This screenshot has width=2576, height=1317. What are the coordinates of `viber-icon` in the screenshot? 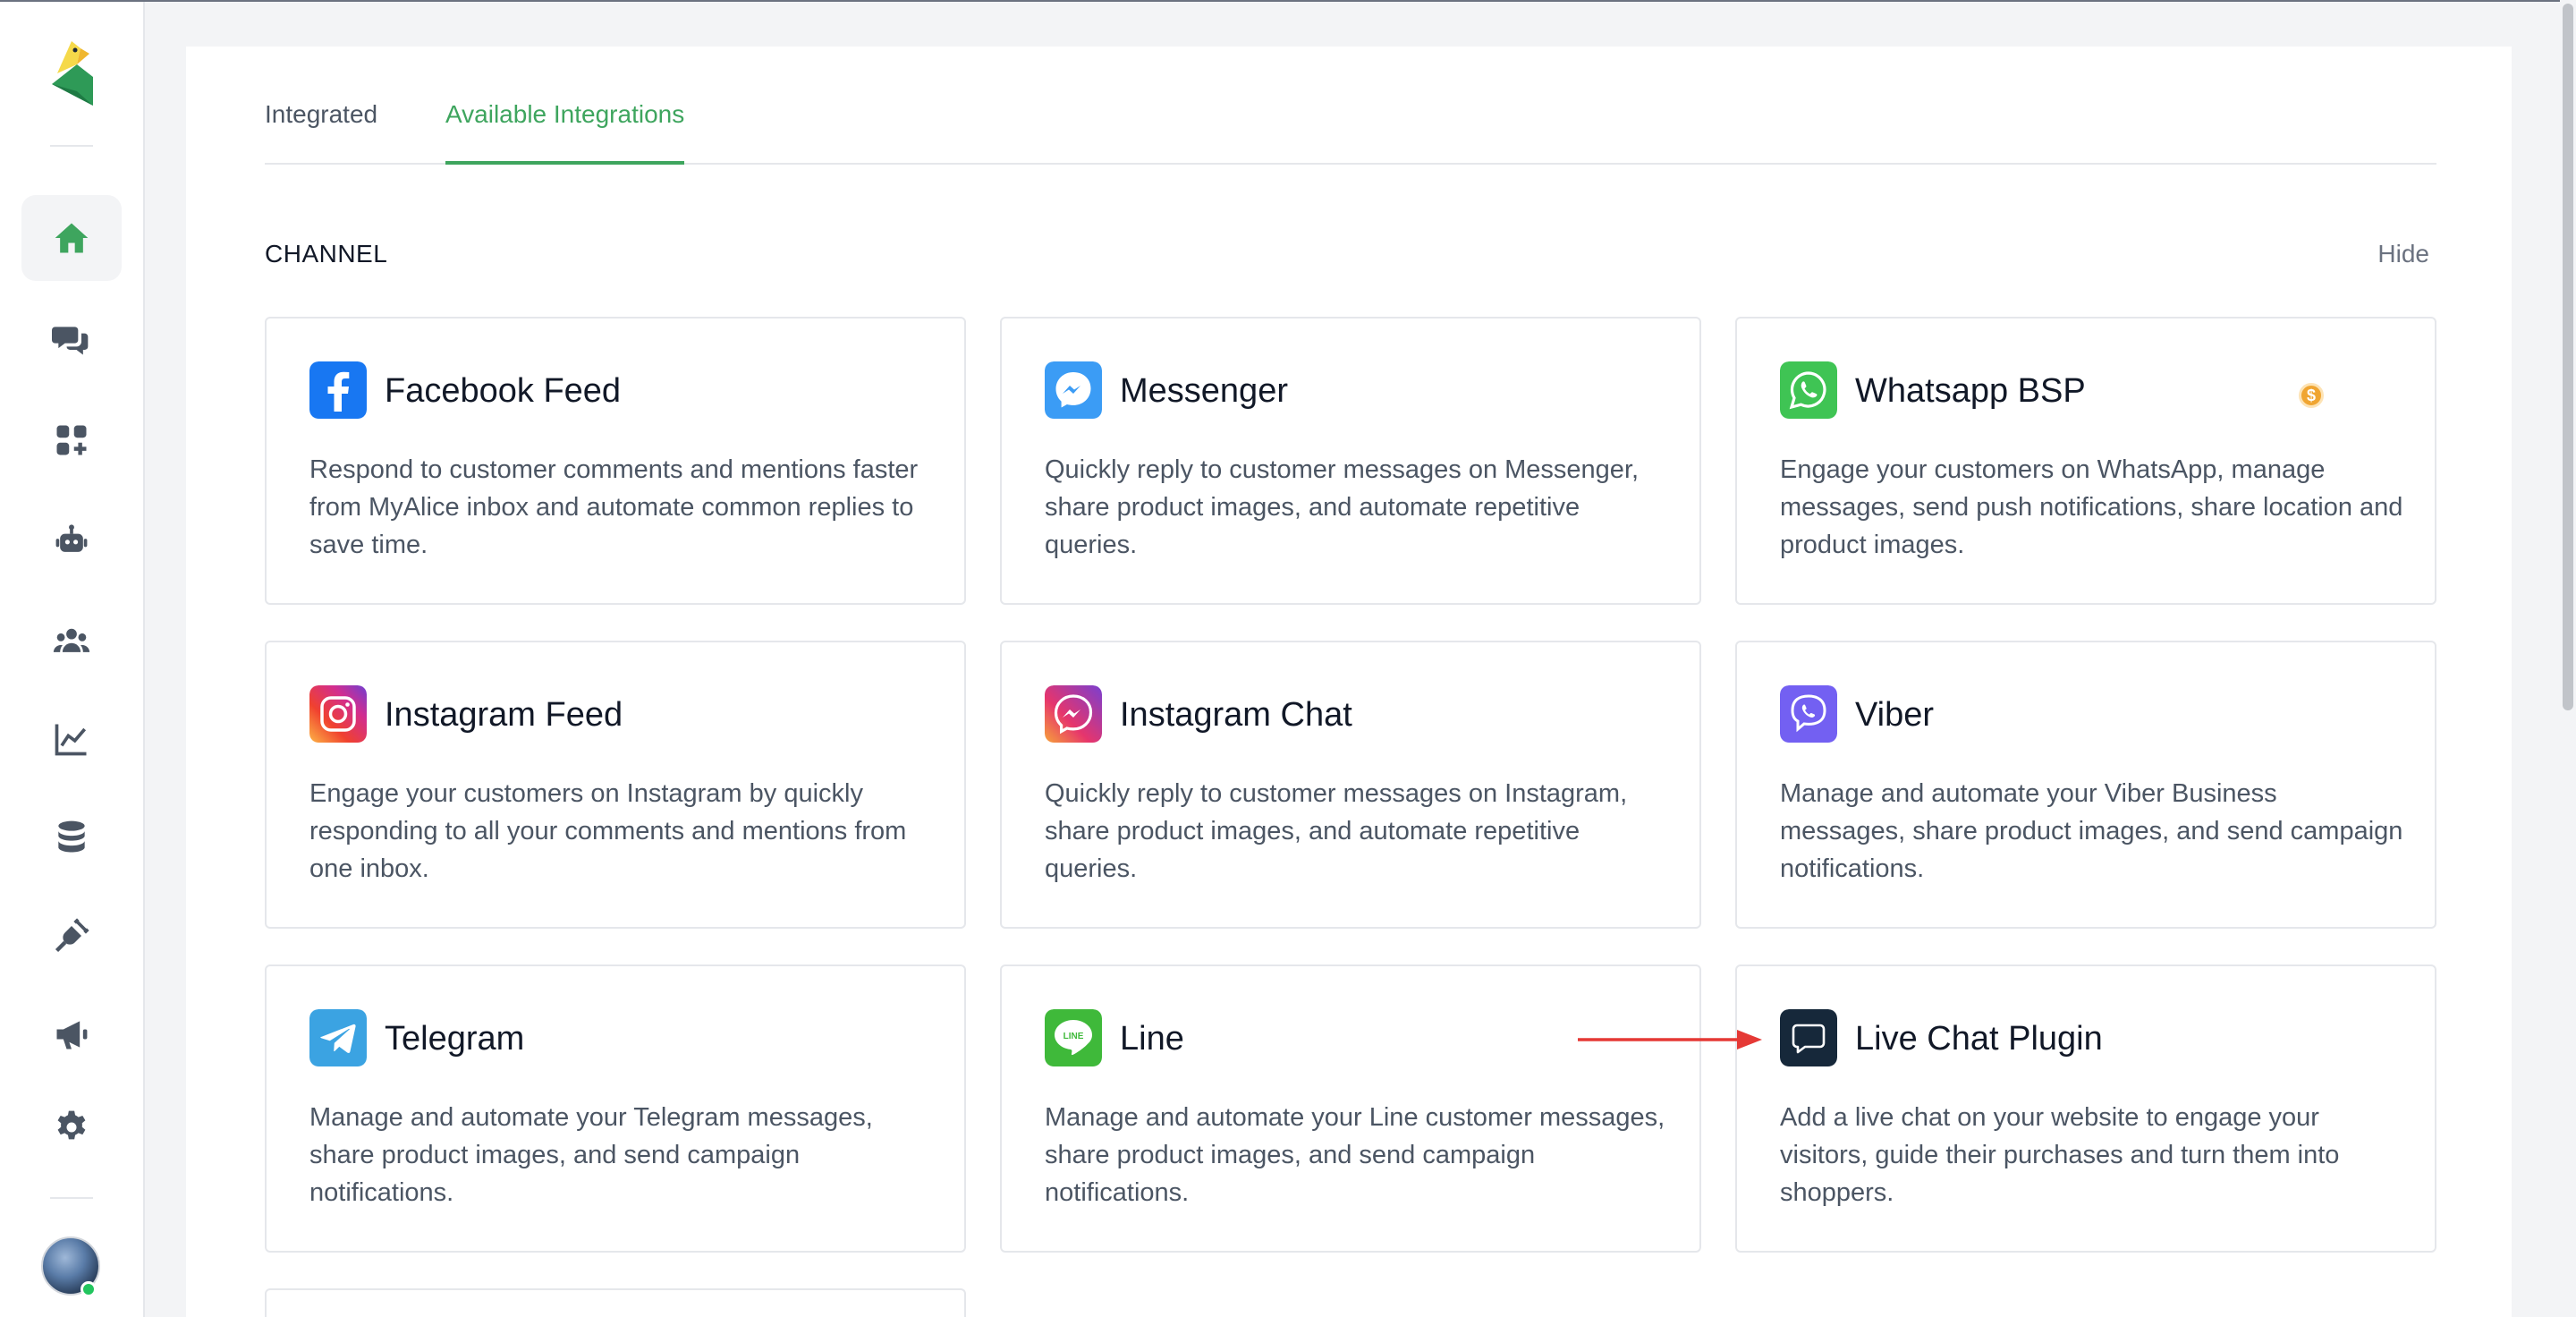 It's located at (1808, 714).